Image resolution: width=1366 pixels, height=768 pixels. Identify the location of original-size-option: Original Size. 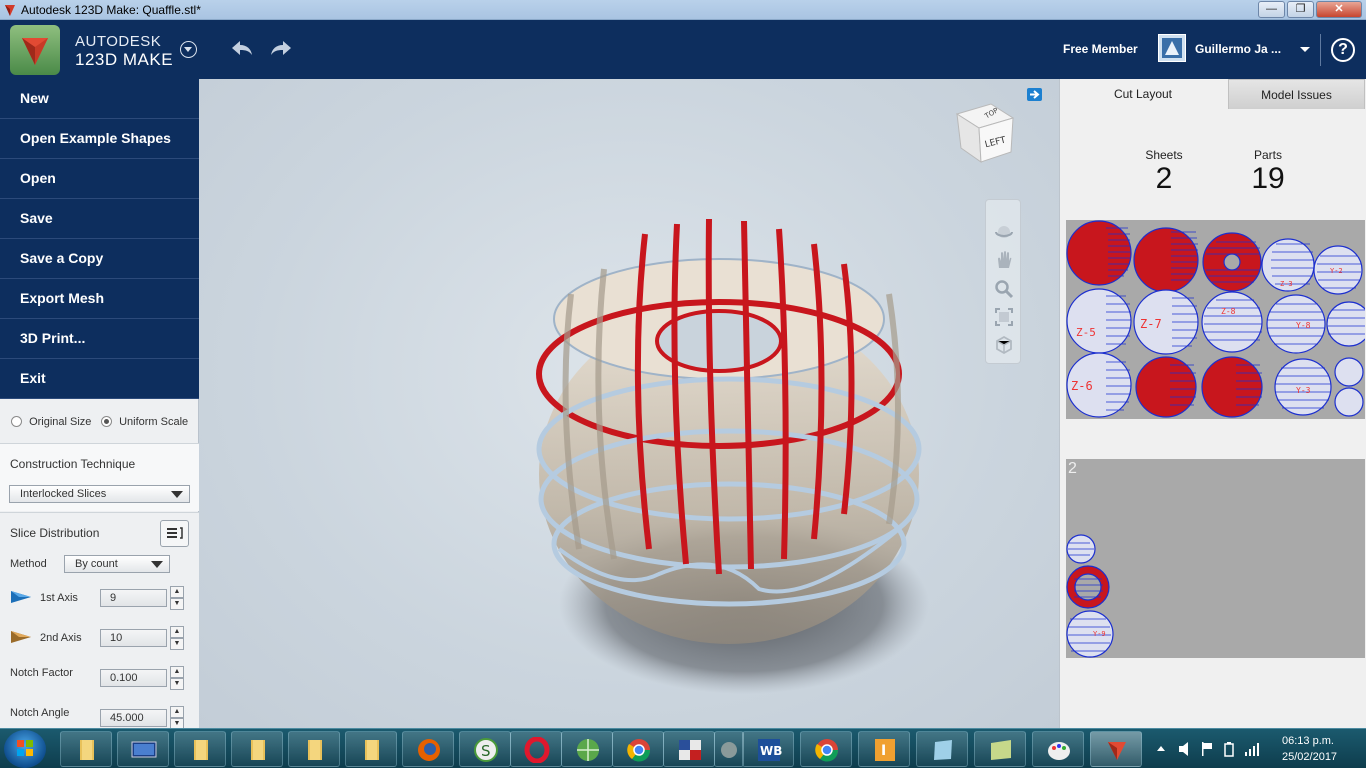
(51, 422).